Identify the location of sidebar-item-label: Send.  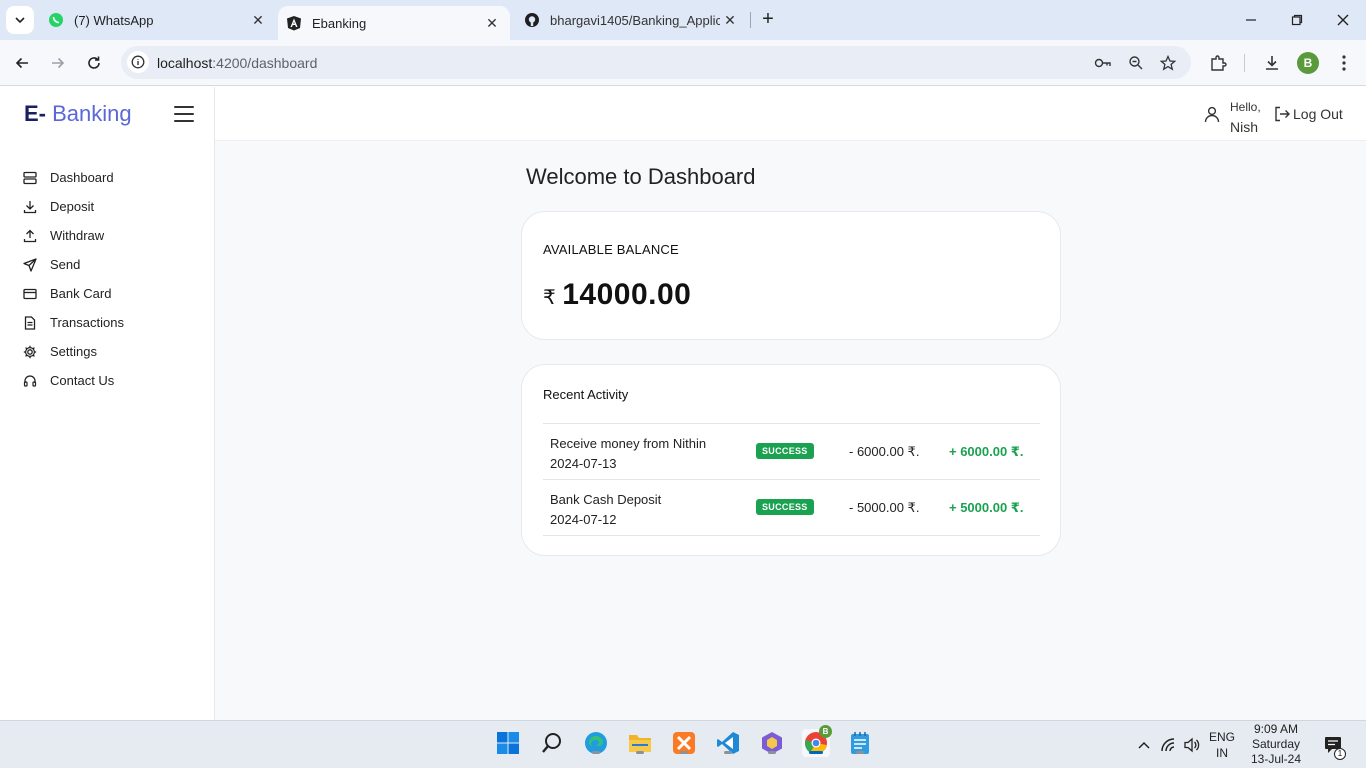
(65, 264).